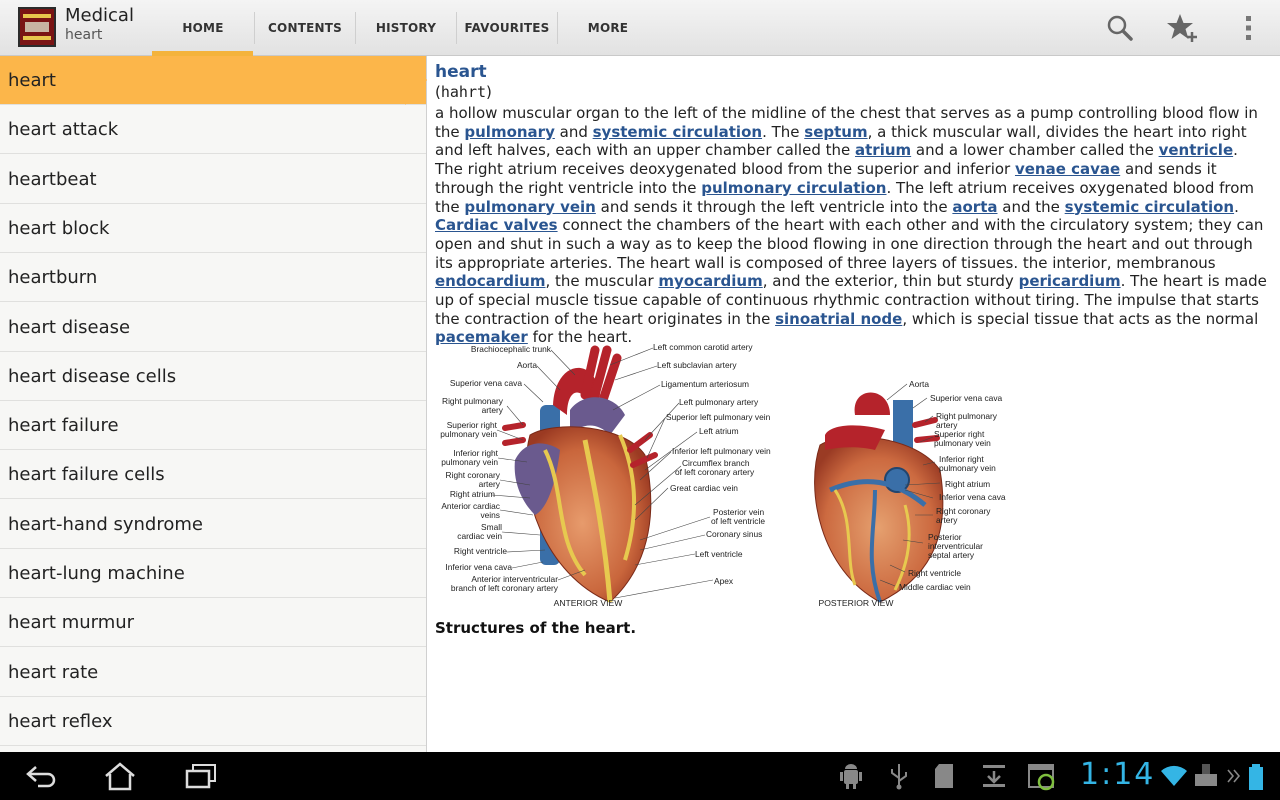  Describe the element at coordinates (721, 451) in the screenshot. I see `figure-label: Inferior left pulmonary vein` at that location.